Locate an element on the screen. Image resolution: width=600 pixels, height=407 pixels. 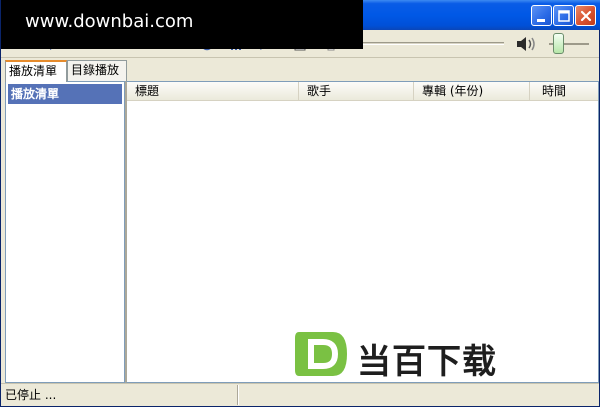
tab-playlist: 播放清單 is located at coordinates (36, 71).